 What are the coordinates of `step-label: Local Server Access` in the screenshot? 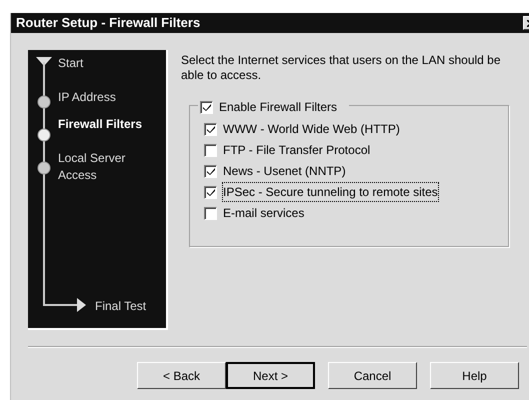 It's located at (92, 167).